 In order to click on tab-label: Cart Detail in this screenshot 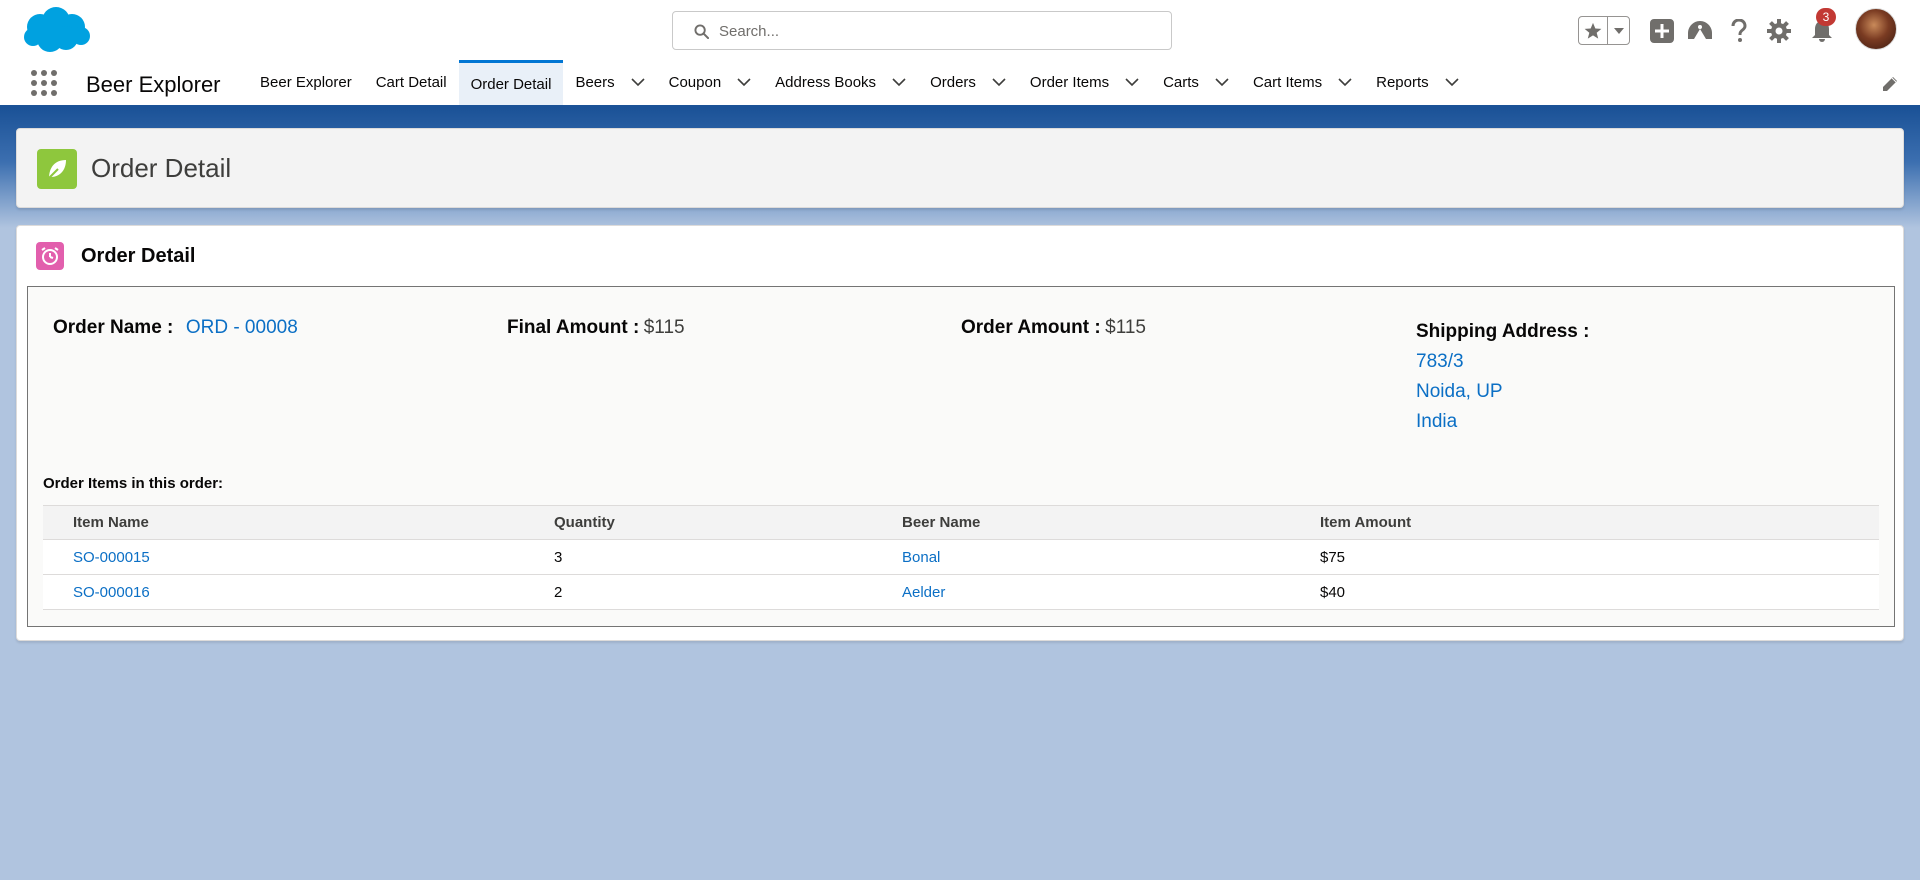, I will do `click(411, 82)`.